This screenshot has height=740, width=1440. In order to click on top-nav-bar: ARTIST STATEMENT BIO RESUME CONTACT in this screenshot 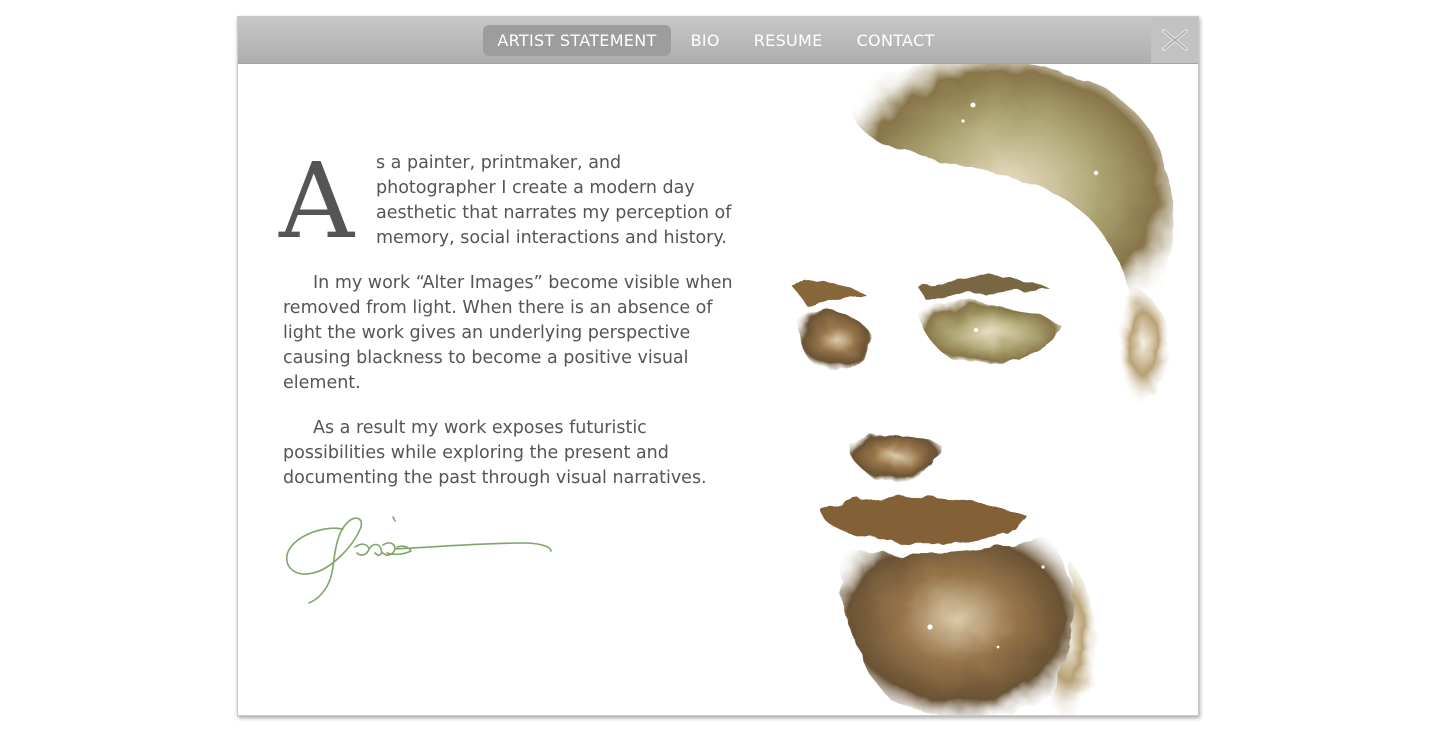, I will do `click(718, 40)`.